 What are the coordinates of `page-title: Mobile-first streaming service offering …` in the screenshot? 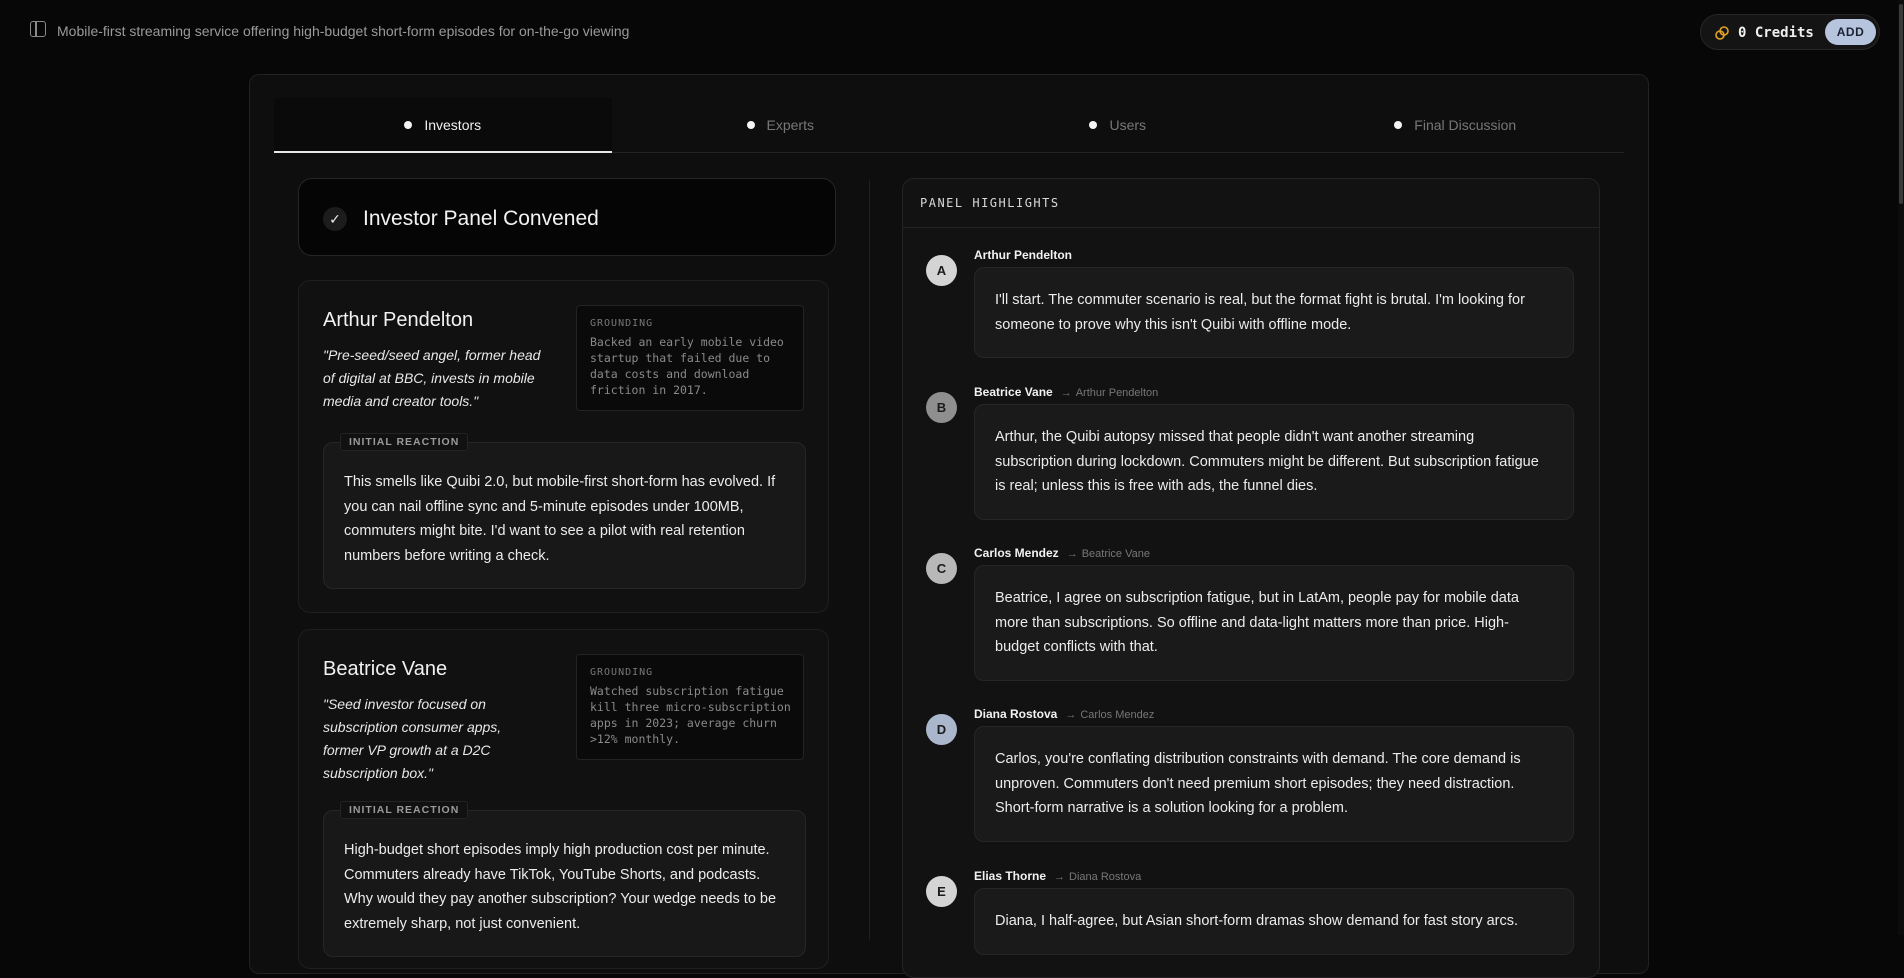 It's located at (343, 31).